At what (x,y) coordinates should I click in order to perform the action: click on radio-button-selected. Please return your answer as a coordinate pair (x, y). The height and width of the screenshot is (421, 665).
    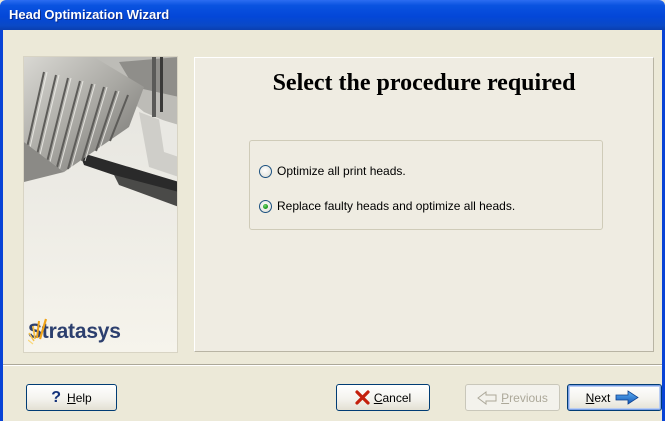
    Looking at the image, I should click on (265, 206).